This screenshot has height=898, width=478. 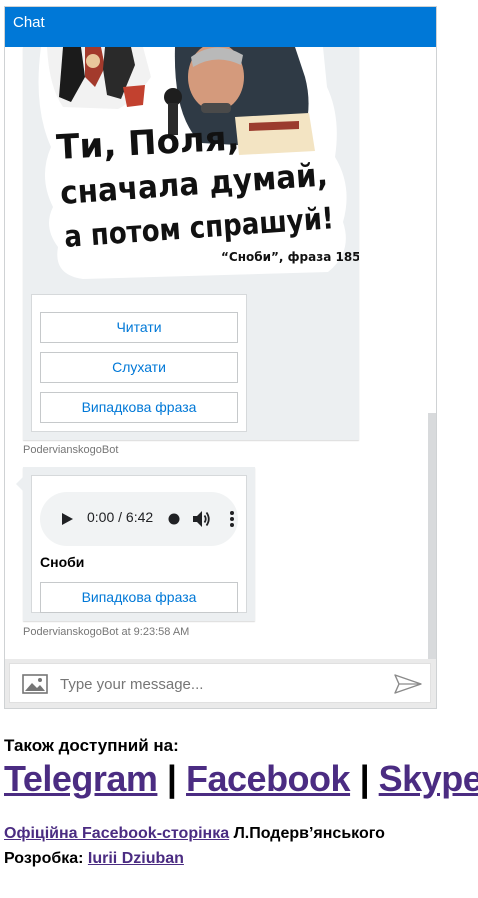 I want to click on action-buttons: Читати Слухати Випадкова фраза, so click(x=139, y=363).